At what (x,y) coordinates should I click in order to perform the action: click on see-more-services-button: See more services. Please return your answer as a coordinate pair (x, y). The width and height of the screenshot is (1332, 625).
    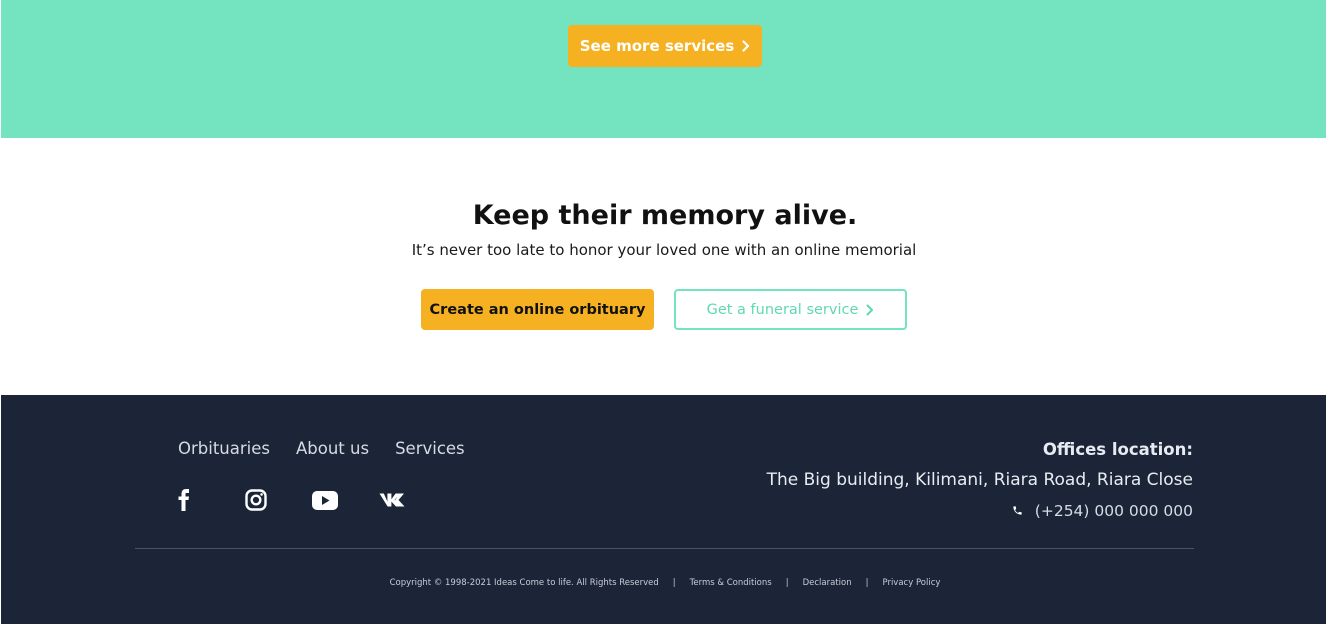
    Looking at the image, I should click on (665, 46).